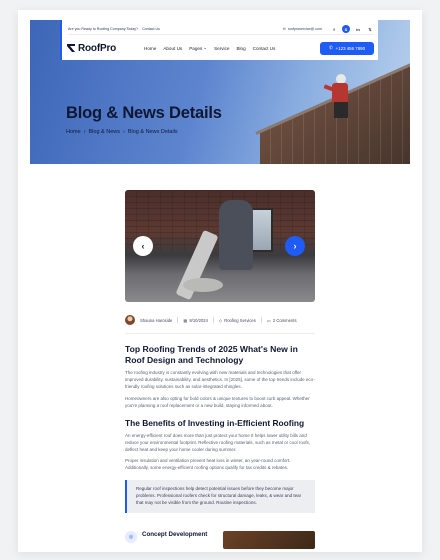  I want to click on calendar-icon: ▦, so click(185, 320).